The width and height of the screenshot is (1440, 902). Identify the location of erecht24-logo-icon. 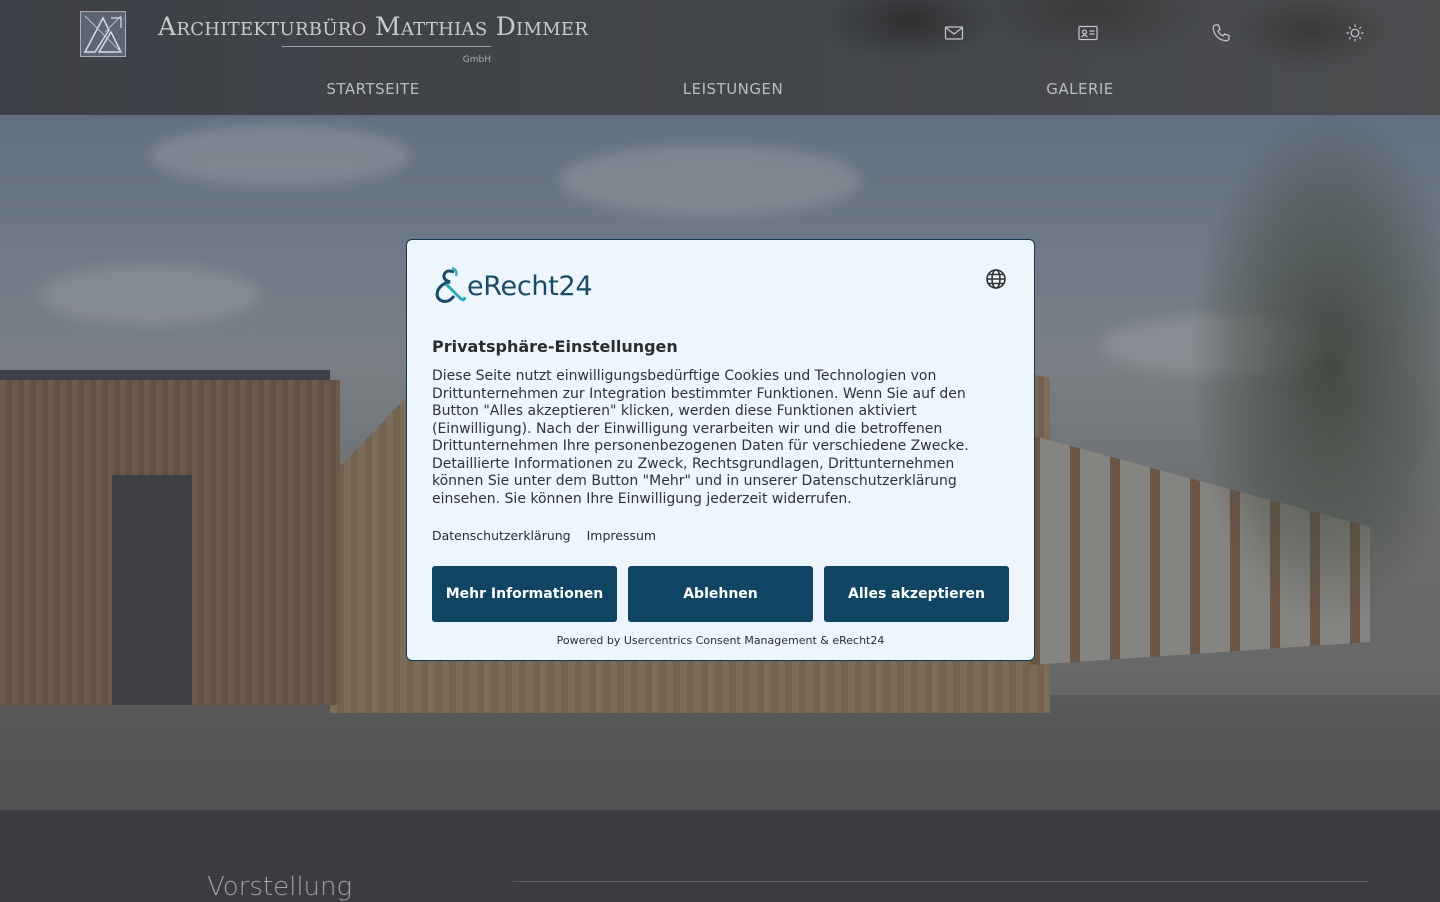
(450, 284).